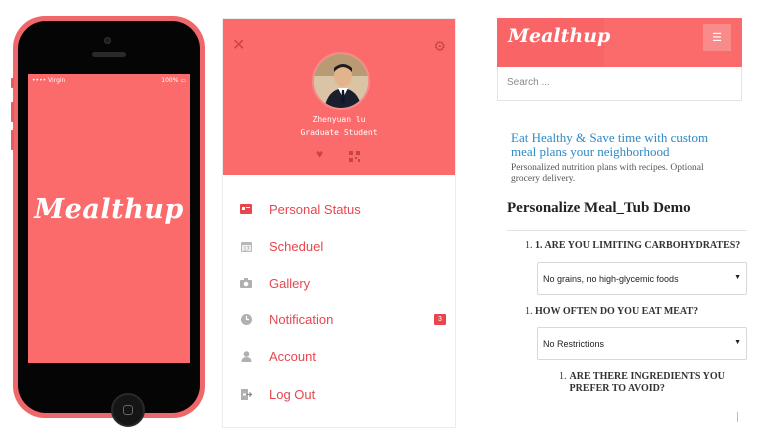  I want to click on menu-header: ✕ ⚙ Zhenyuan lu Graduate Student ♥, so click(339, 97).